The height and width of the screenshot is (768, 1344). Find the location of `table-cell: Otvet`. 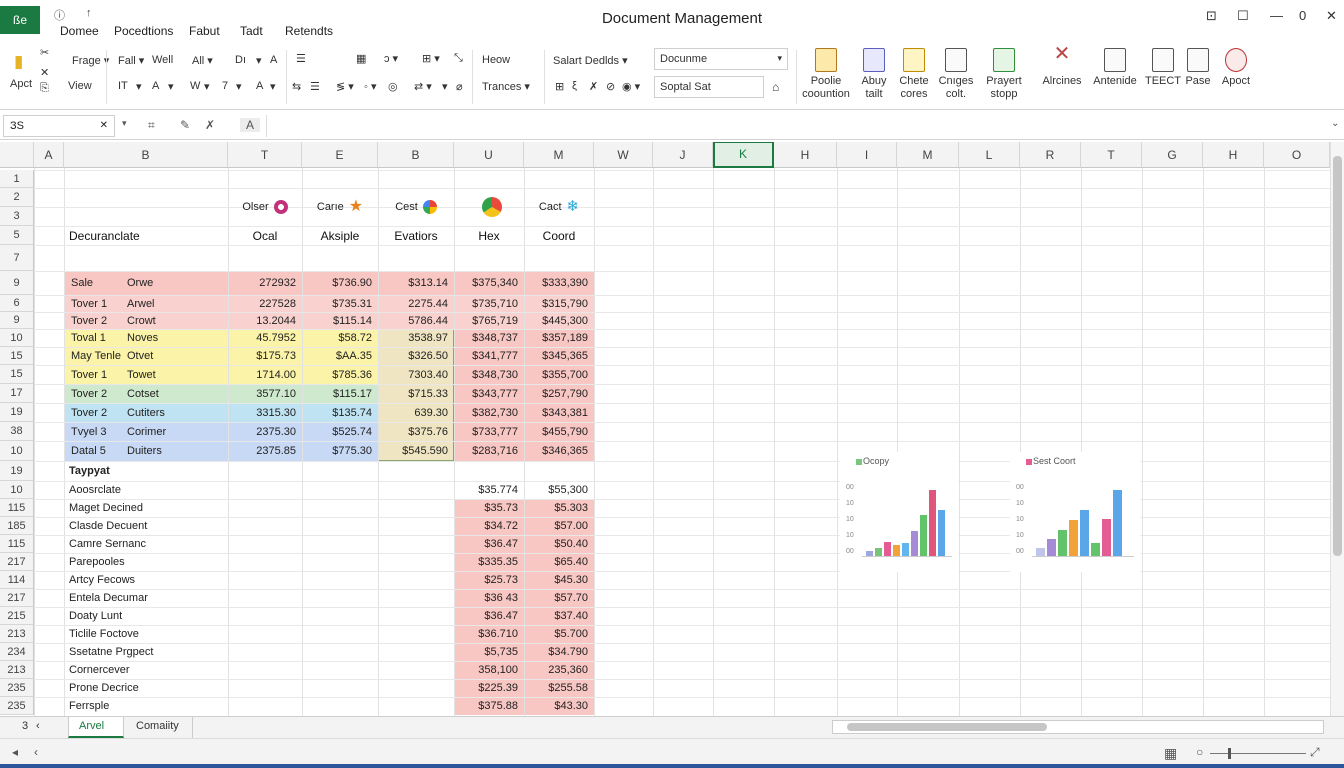

table-cell: Otvet is located at coordinates (175, 356).